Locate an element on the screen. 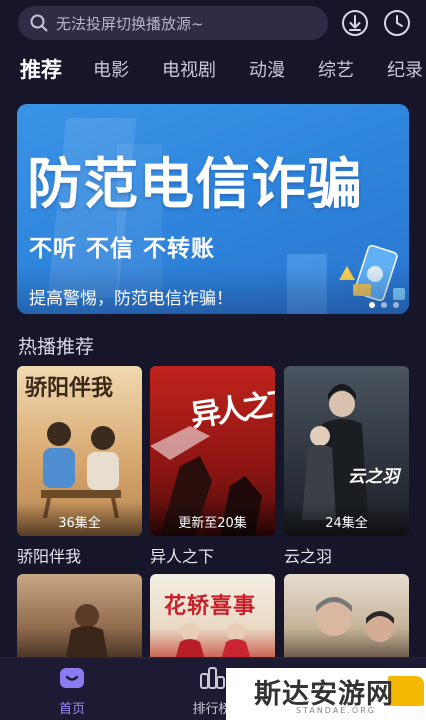 This screenshot has height=720, width=426. nav-home-label: 首页 is located at coordinates (71, 709).